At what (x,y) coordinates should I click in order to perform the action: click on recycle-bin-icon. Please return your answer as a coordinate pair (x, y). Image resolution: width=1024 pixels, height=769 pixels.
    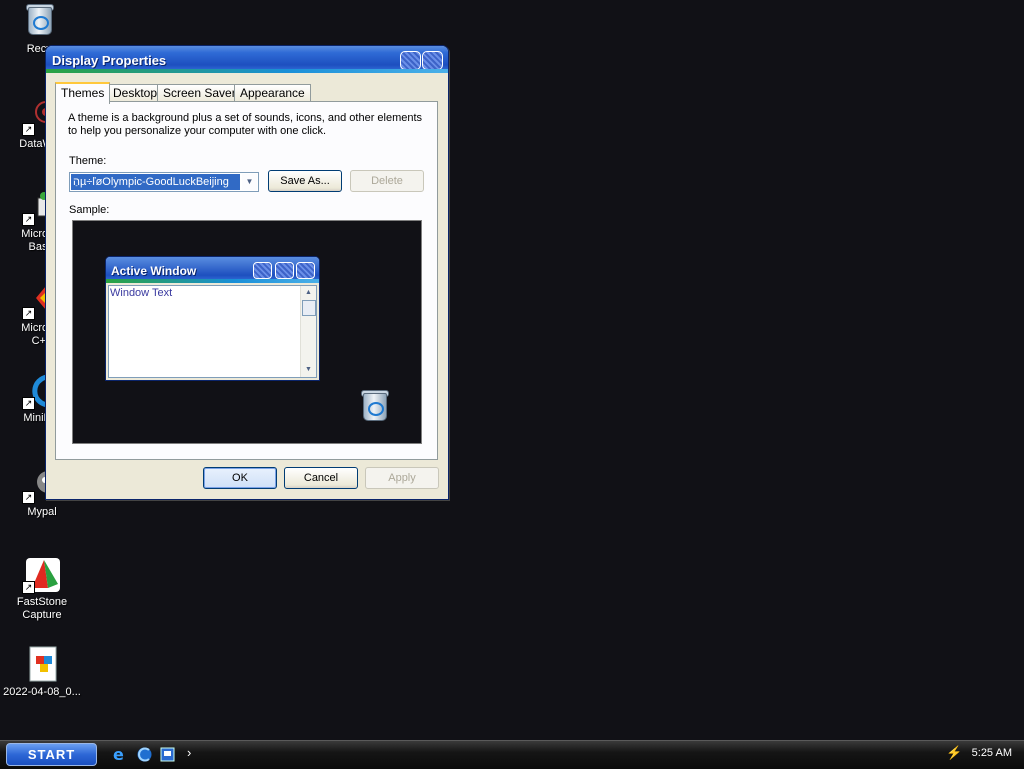
    Looking at the image, I should click on (42, 21).